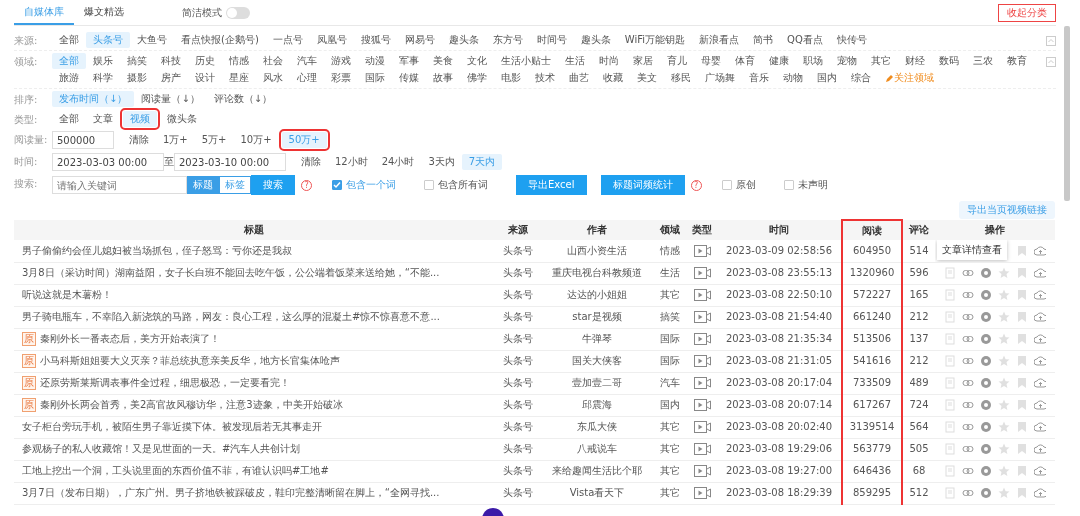 The height and width of the screenshot is (516, 1080). Describe the element at coordinates (239, 61) in the screenshot. I see `filter-option: 情感` at that location.